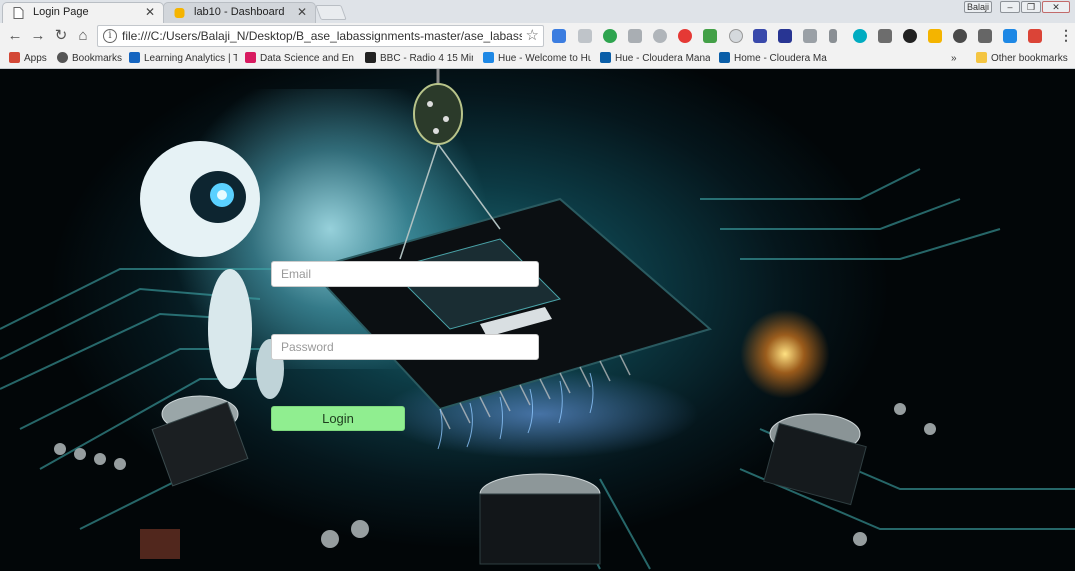 The height and width of the screenshot is (571, 1075). Describe the element at coordinates (559, 36) in the screenshot. I see `extension-translate-icon` at that location.